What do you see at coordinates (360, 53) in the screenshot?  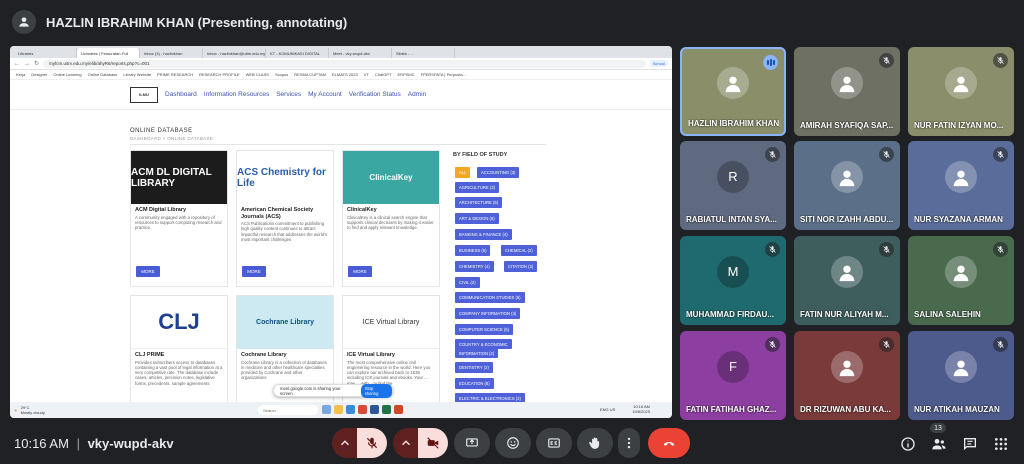 I see `browser-tab: Meet - vky-wupd-akv` at bounding box center [360, 53].